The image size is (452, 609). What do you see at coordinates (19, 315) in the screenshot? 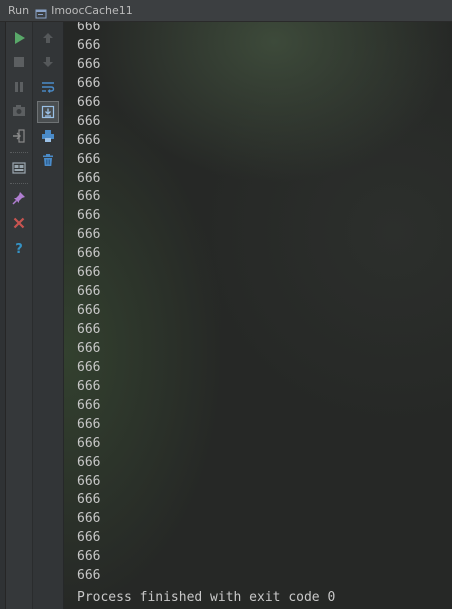
I see `run-toolbar-left: ?` at bounding box center [19, 315].